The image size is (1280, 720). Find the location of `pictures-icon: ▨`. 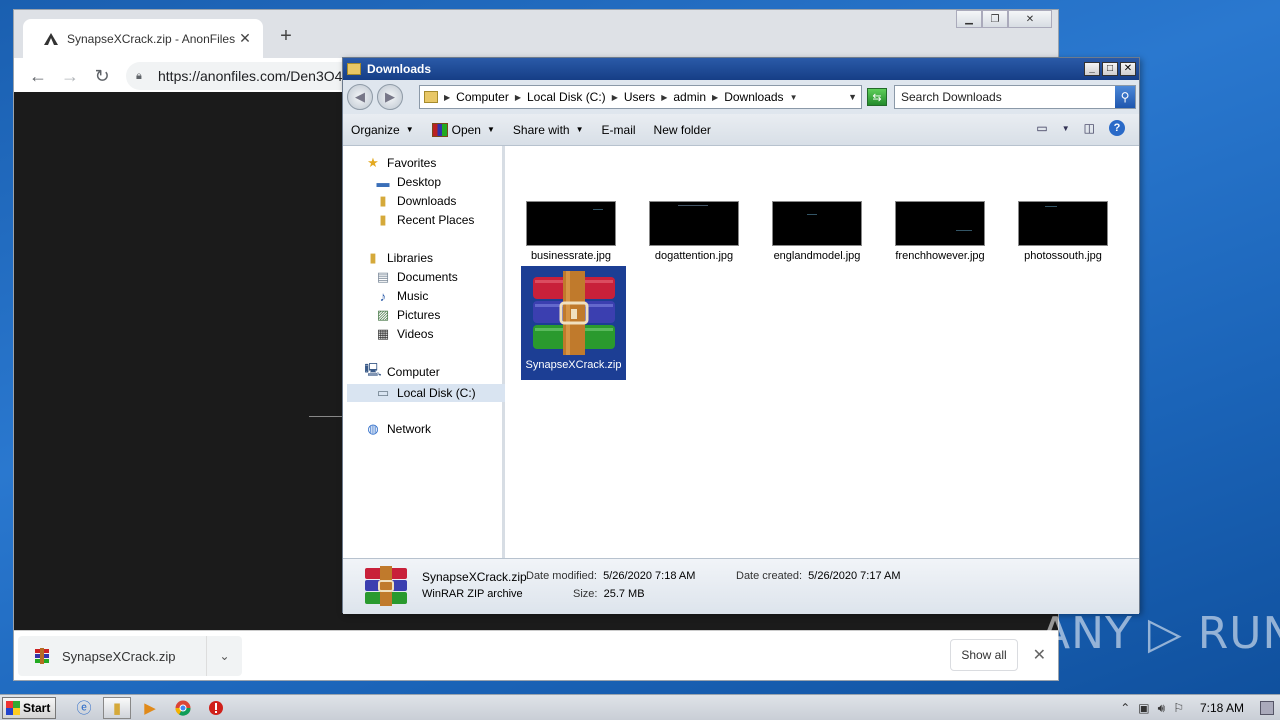

pictures-icon: ▨ is located at coordinates (383, 314).